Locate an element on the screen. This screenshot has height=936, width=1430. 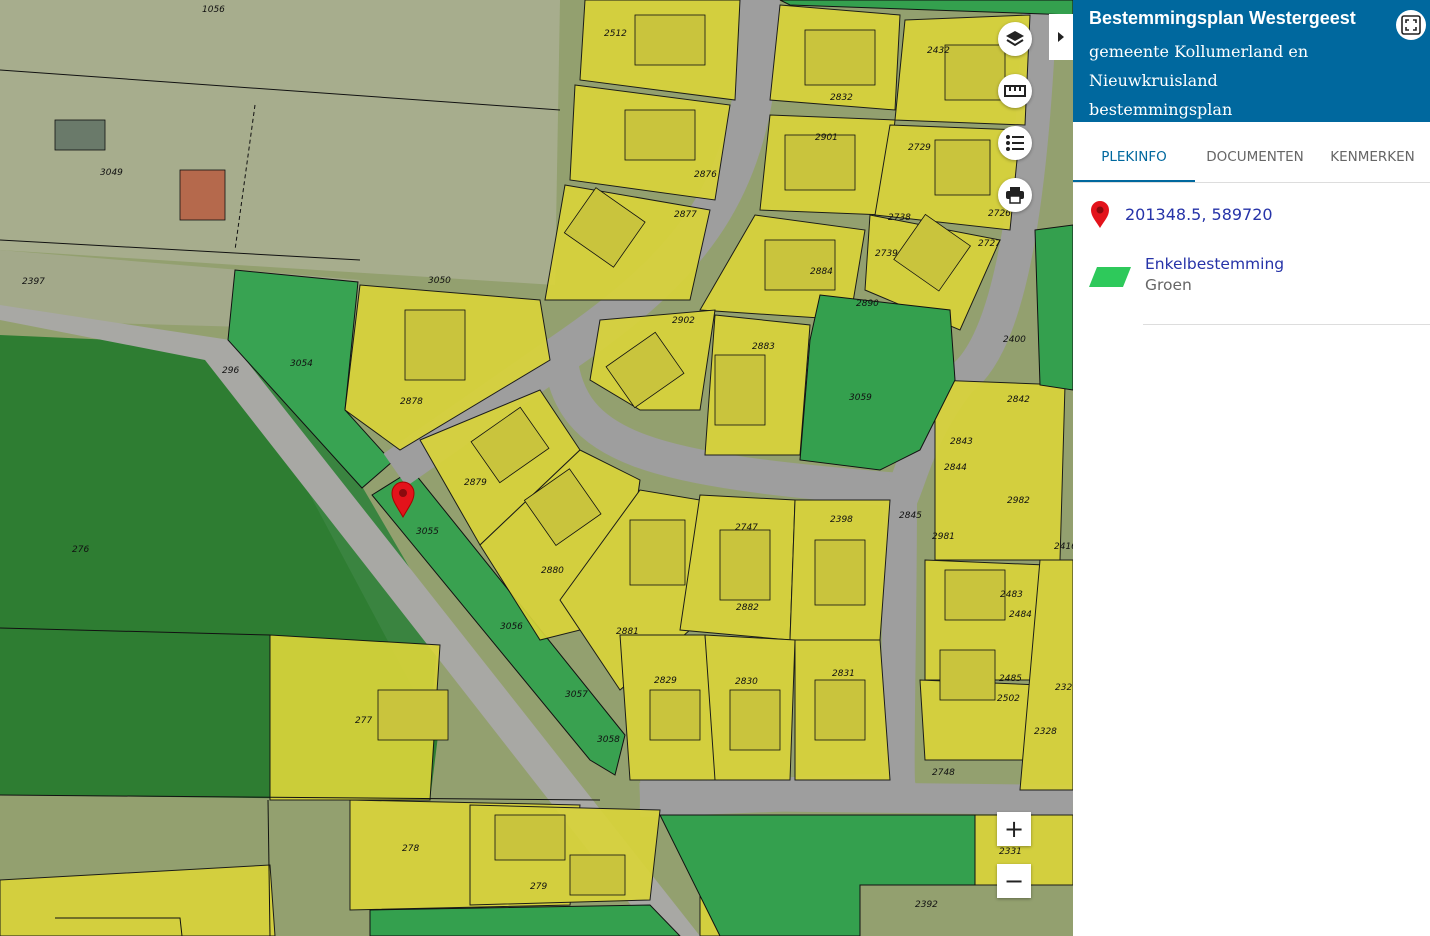
plot-label: 2727 is located at coordinates (989, 244).